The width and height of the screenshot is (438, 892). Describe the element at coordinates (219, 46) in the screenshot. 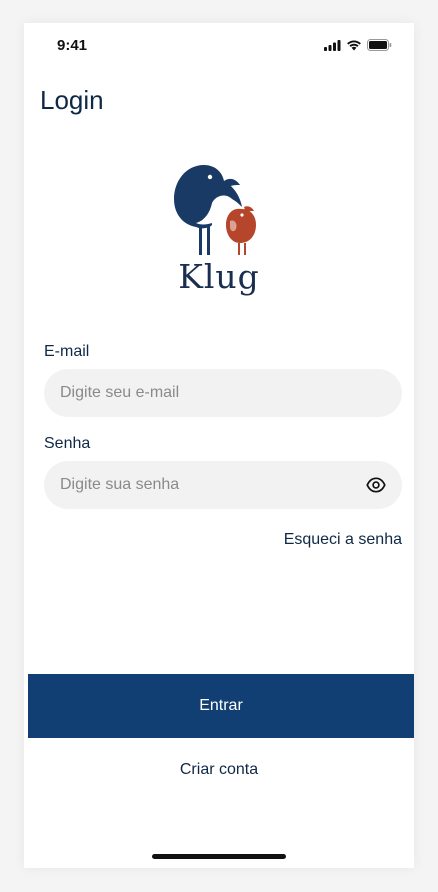

I see `status-bar: 9:41` at that location.